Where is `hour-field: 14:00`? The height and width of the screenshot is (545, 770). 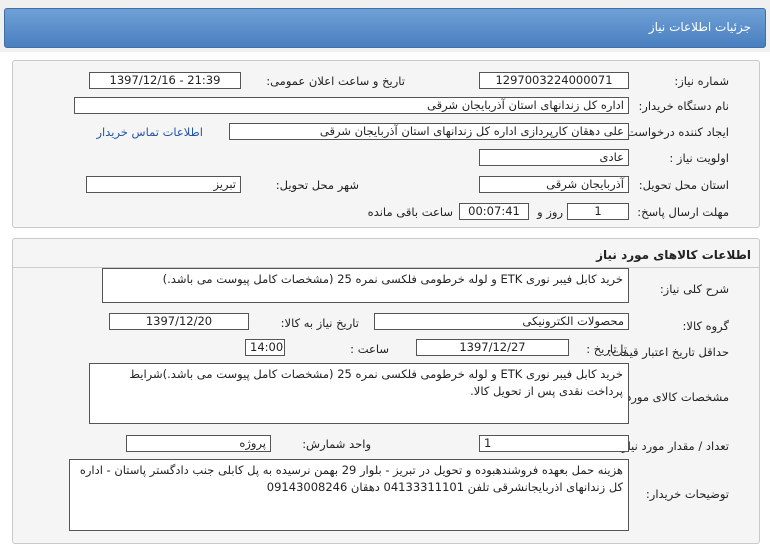
hour-field: 14:00 is located at coordinates (265, 347).